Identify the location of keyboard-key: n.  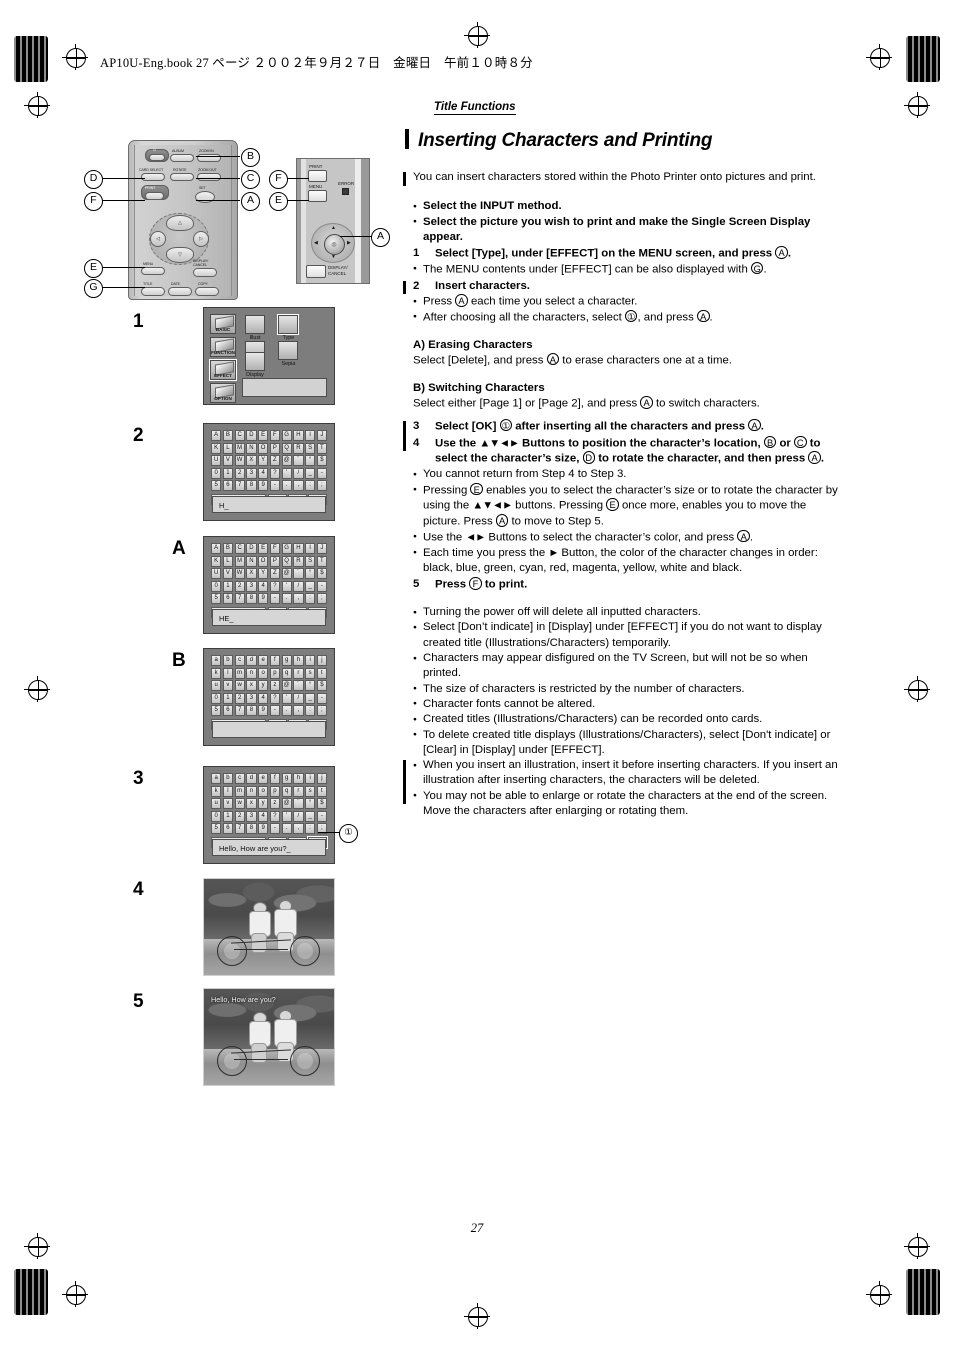
(251, 673).